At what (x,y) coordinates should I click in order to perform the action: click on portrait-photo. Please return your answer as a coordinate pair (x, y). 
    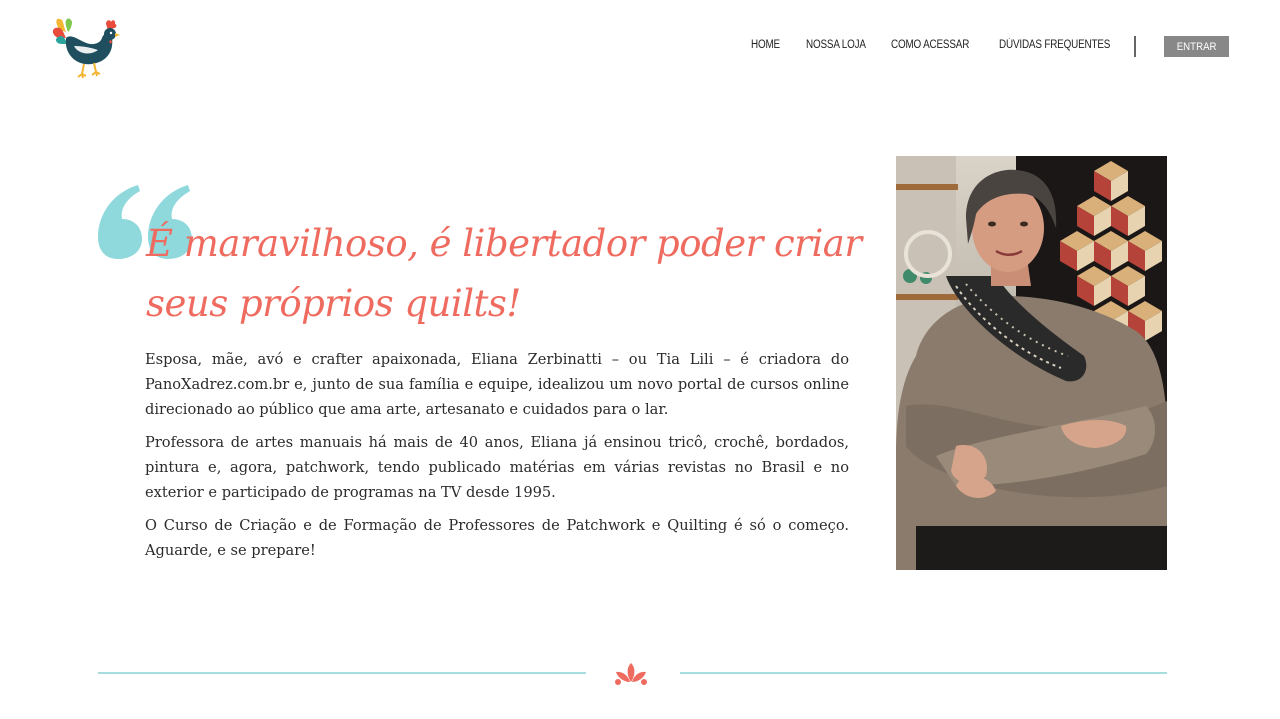
    Looking at the image, I should click on (1031, 363).